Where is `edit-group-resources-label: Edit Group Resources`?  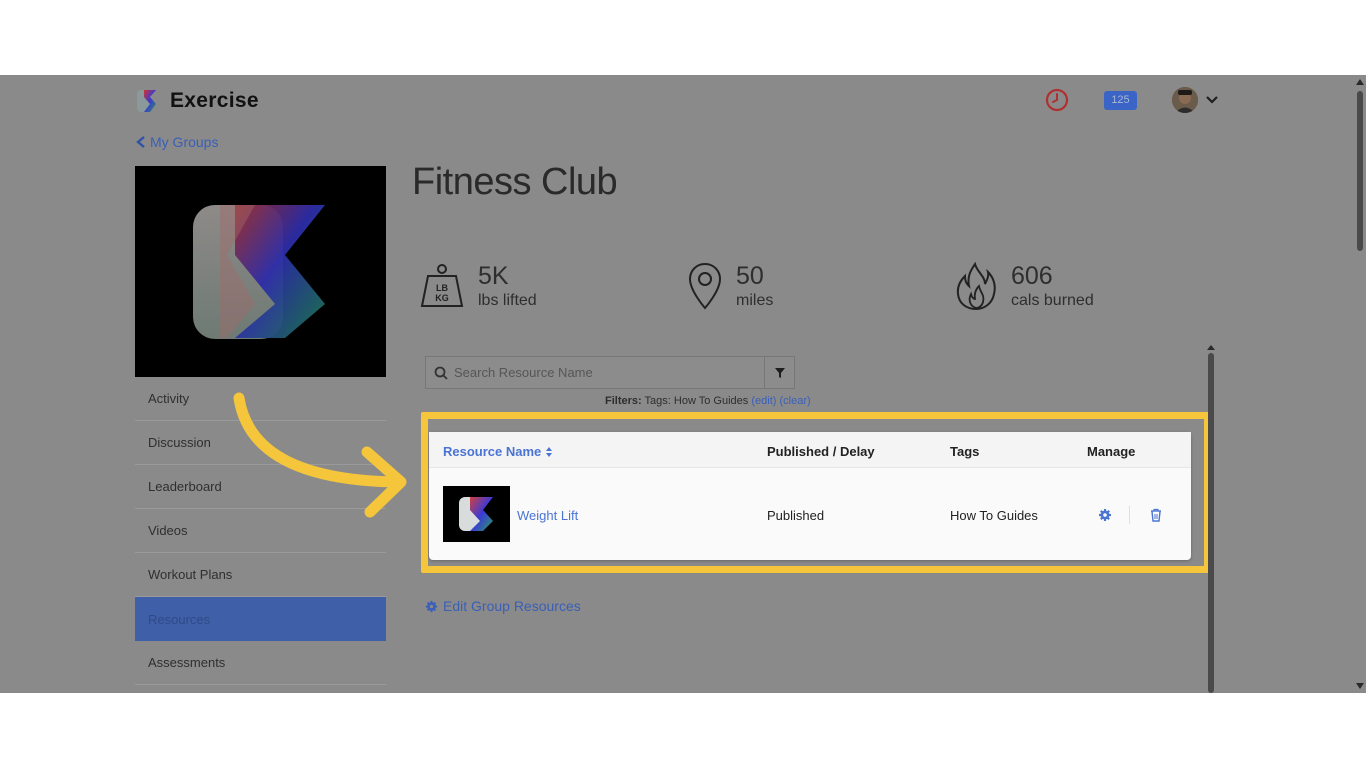 edit-group-resources-label: Edit Group Resources is located at coordinates (512, 606).